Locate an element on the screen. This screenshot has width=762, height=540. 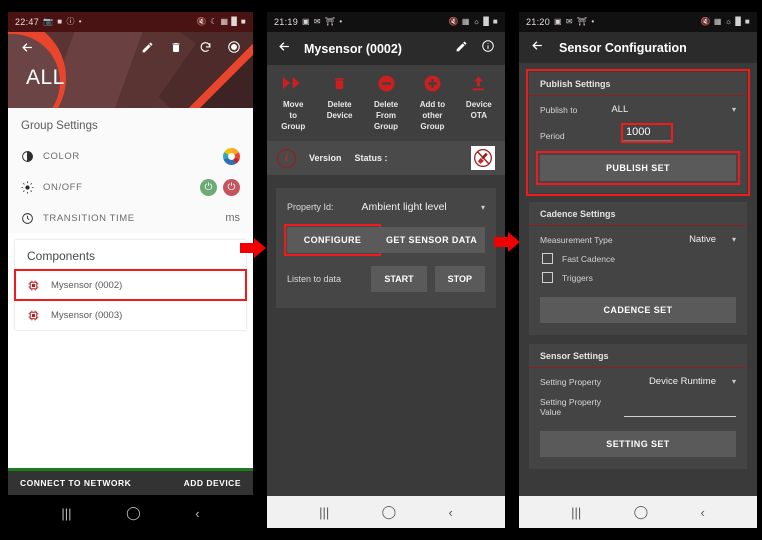
components-heading: Components is located at coordinates (61, 256).